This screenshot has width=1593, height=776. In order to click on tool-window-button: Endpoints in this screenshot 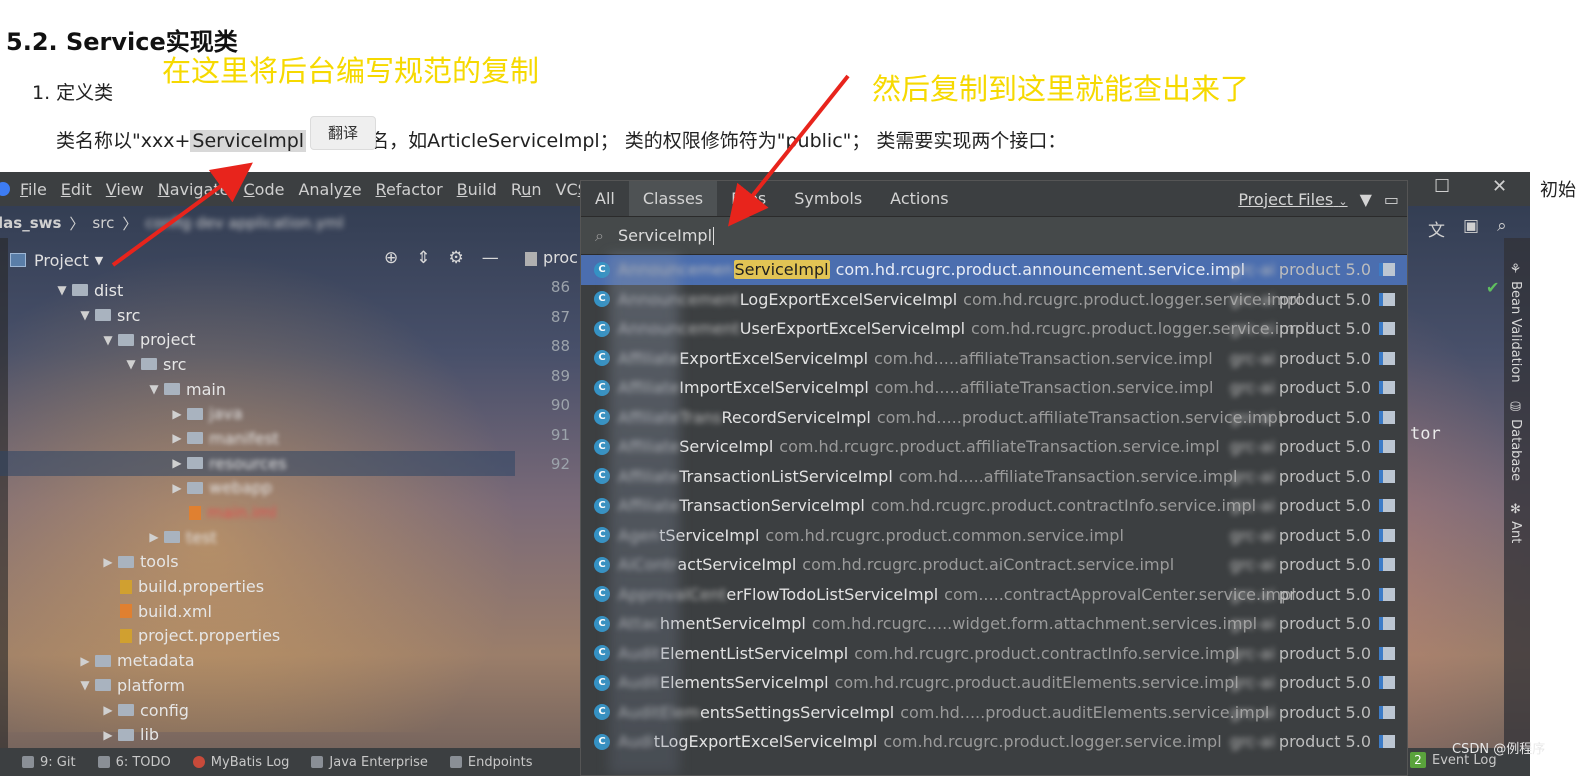, I will do `click(491, 762)`.